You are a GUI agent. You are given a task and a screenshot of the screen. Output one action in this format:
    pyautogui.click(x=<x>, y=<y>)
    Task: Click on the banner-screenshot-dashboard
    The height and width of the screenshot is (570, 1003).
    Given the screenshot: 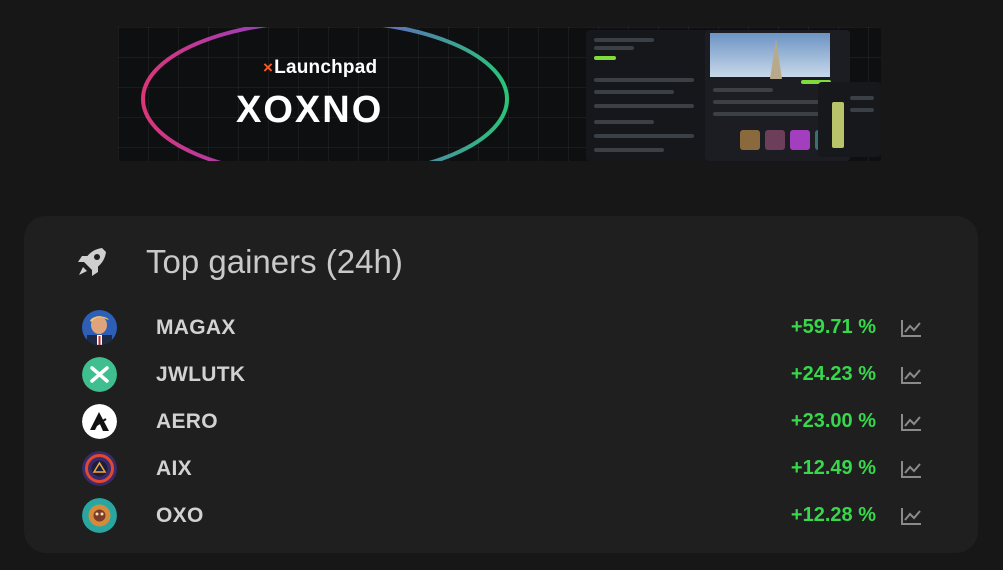 What is the action you would take?
    pyautogui.click(x=648, y=95)
    